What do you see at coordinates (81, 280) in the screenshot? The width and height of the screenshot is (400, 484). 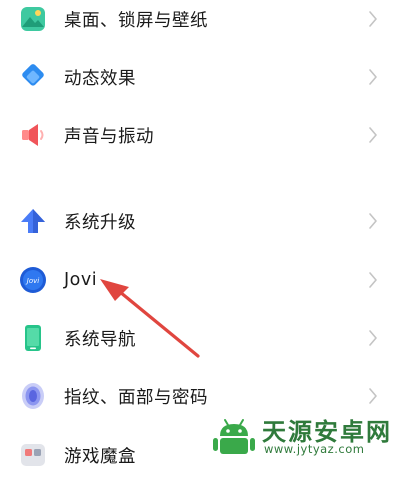 I see `settings-item-label: Jovi` at bounding box center [81, 280].